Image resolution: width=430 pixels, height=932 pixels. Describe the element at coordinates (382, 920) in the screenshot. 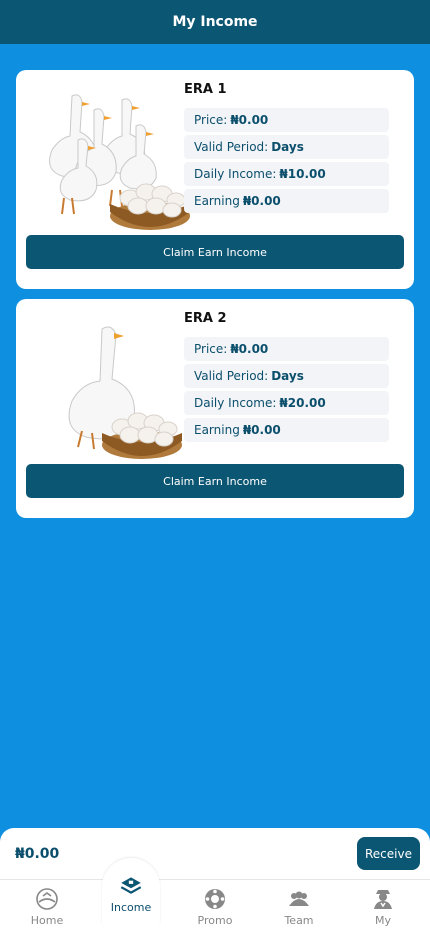

I see `nav-my-label: My` at that location.